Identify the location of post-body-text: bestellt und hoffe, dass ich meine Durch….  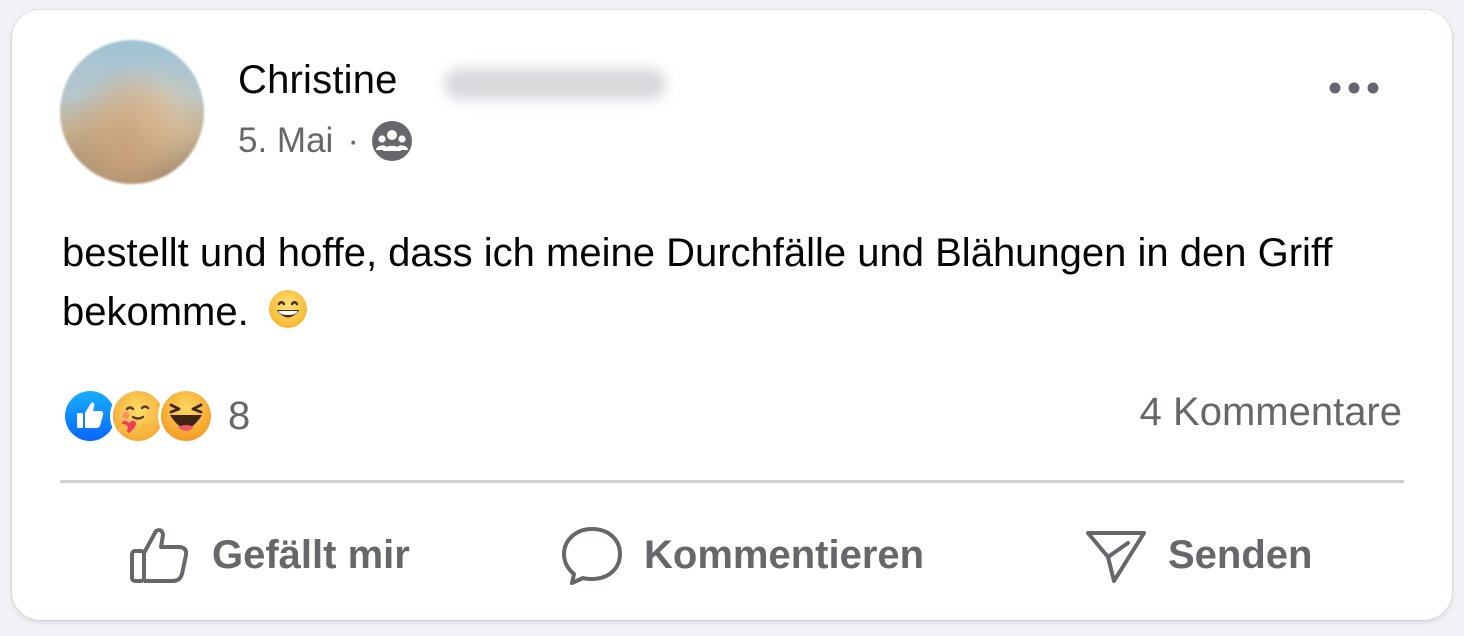
(697, 282).